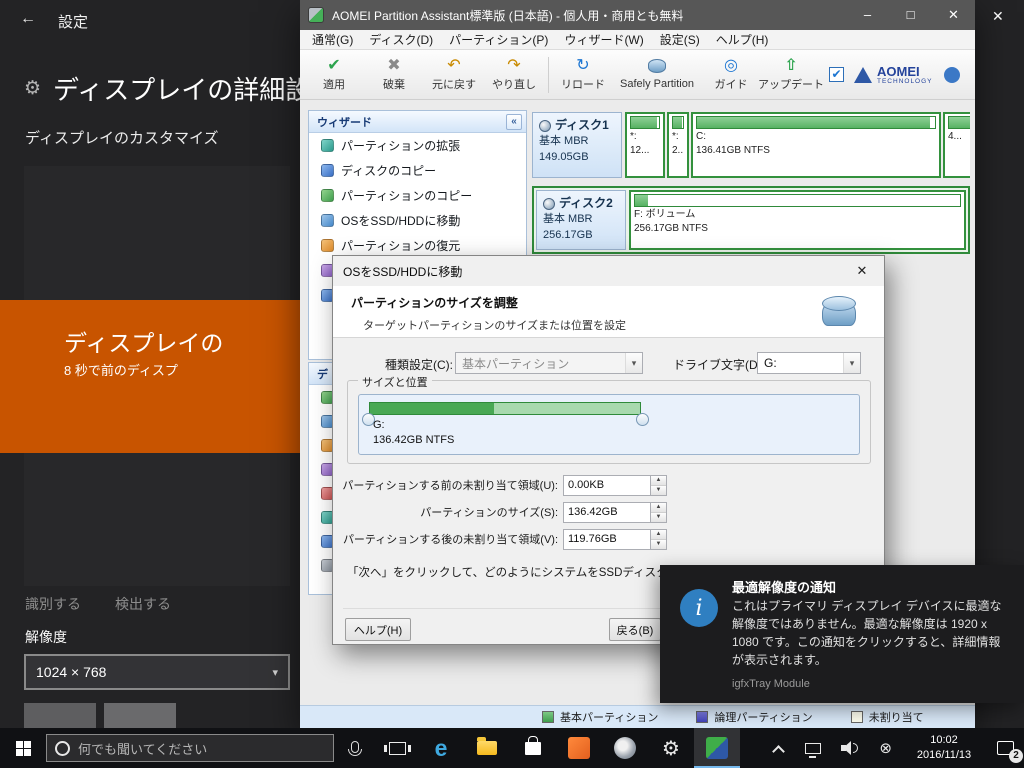  I want to click on redo-button: やり直し, so click(514, 75).